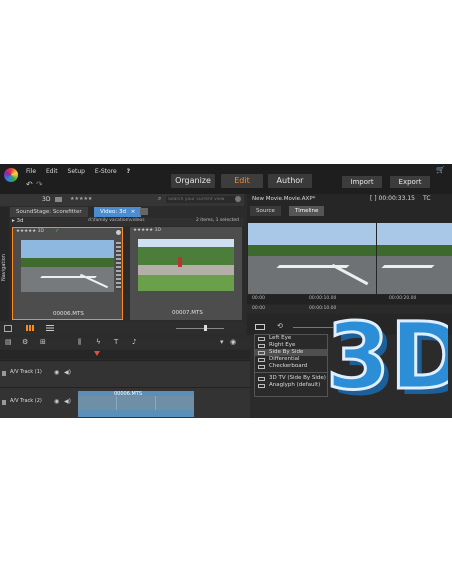  I want to click on mixer-icon: ⫼, so click(79, 342).